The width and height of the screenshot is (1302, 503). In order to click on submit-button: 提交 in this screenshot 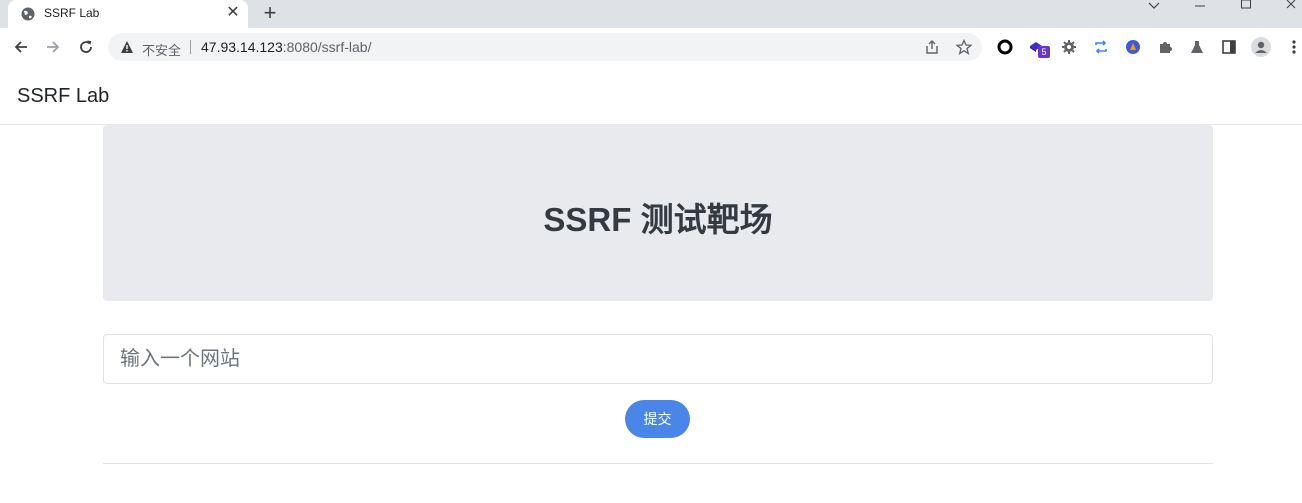, I will do `click(657, 419)`.